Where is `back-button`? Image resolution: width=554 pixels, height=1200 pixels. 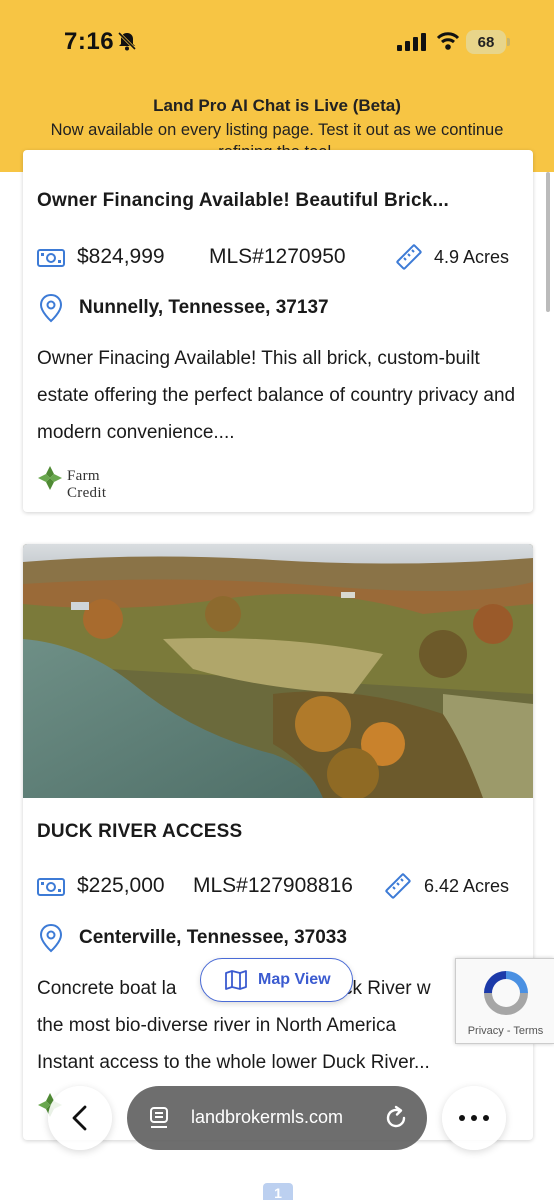 back-button is located at coordinates (80, 1118).